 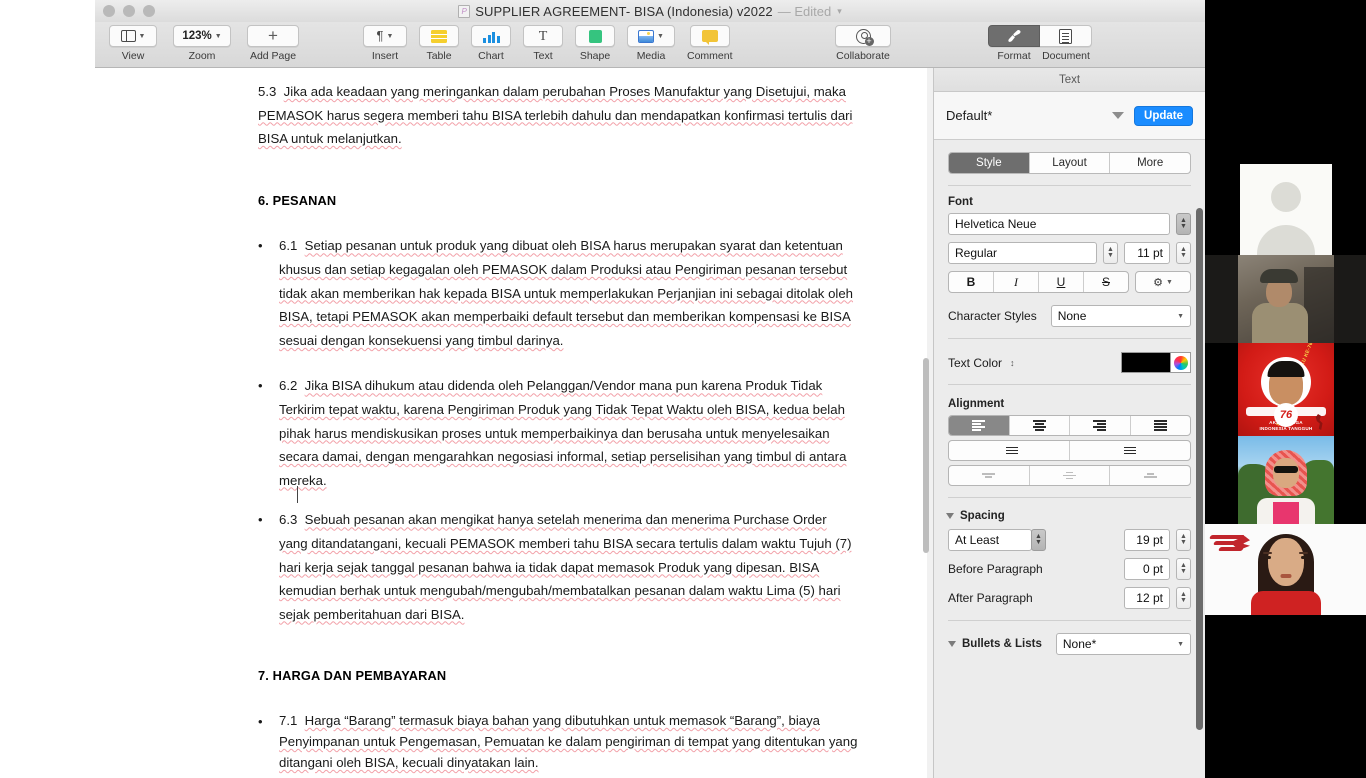 I want to click on font-weight-stepper: ▲ ▼, so click(x=1110, y=253).